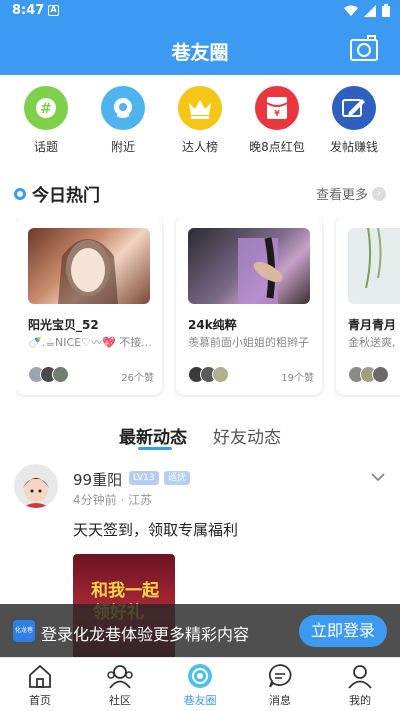  I want to click on status-icons, so click(367, 10).